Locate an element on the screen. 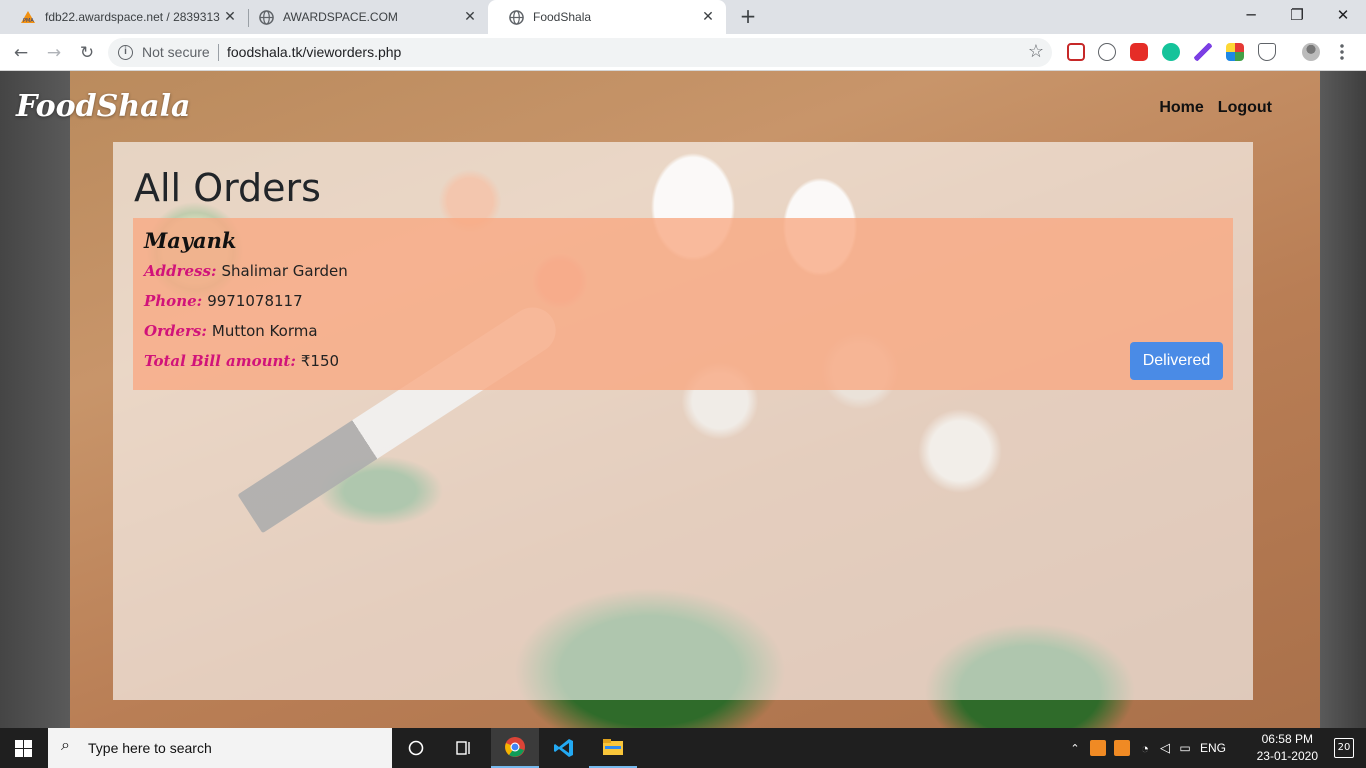 The image size is (1366, 768). youtube-extension-icon is located at coordinates (1139, 52).